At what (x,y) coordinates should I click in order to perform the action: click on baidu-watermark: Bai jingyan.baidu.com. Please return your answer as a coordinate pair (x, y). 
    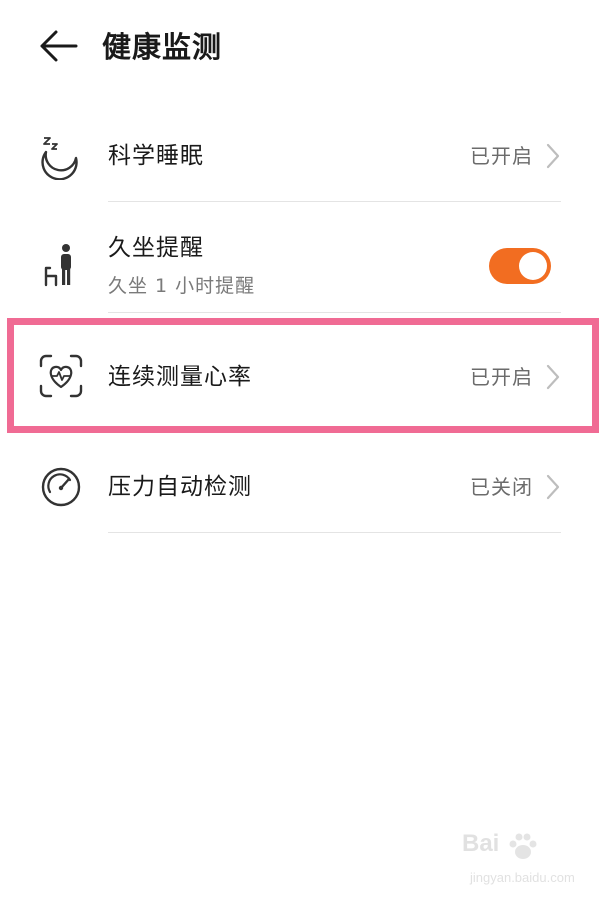
    Looking at the image, I should click on (515, 861).